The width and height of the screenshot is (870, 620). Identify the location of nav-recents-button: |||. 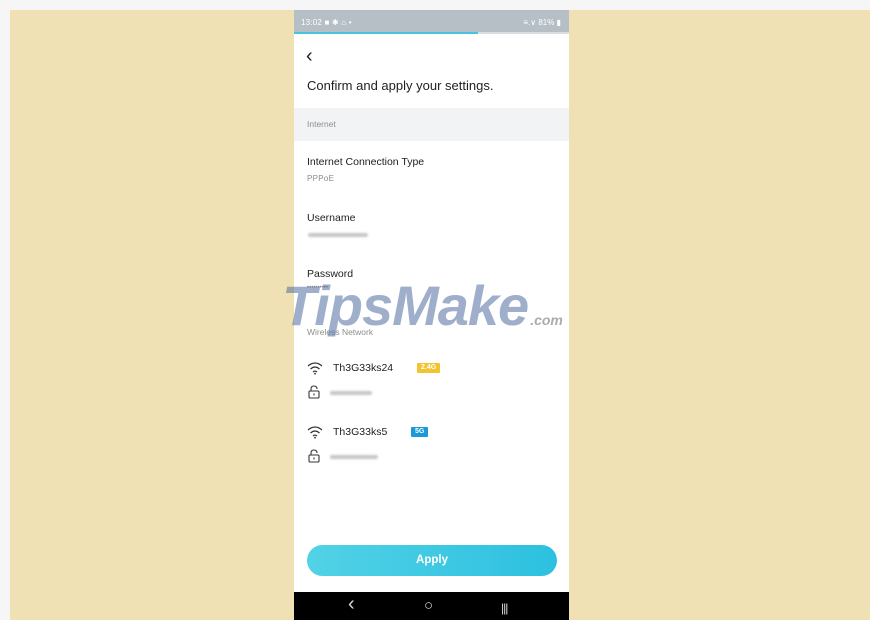
(504, 608).